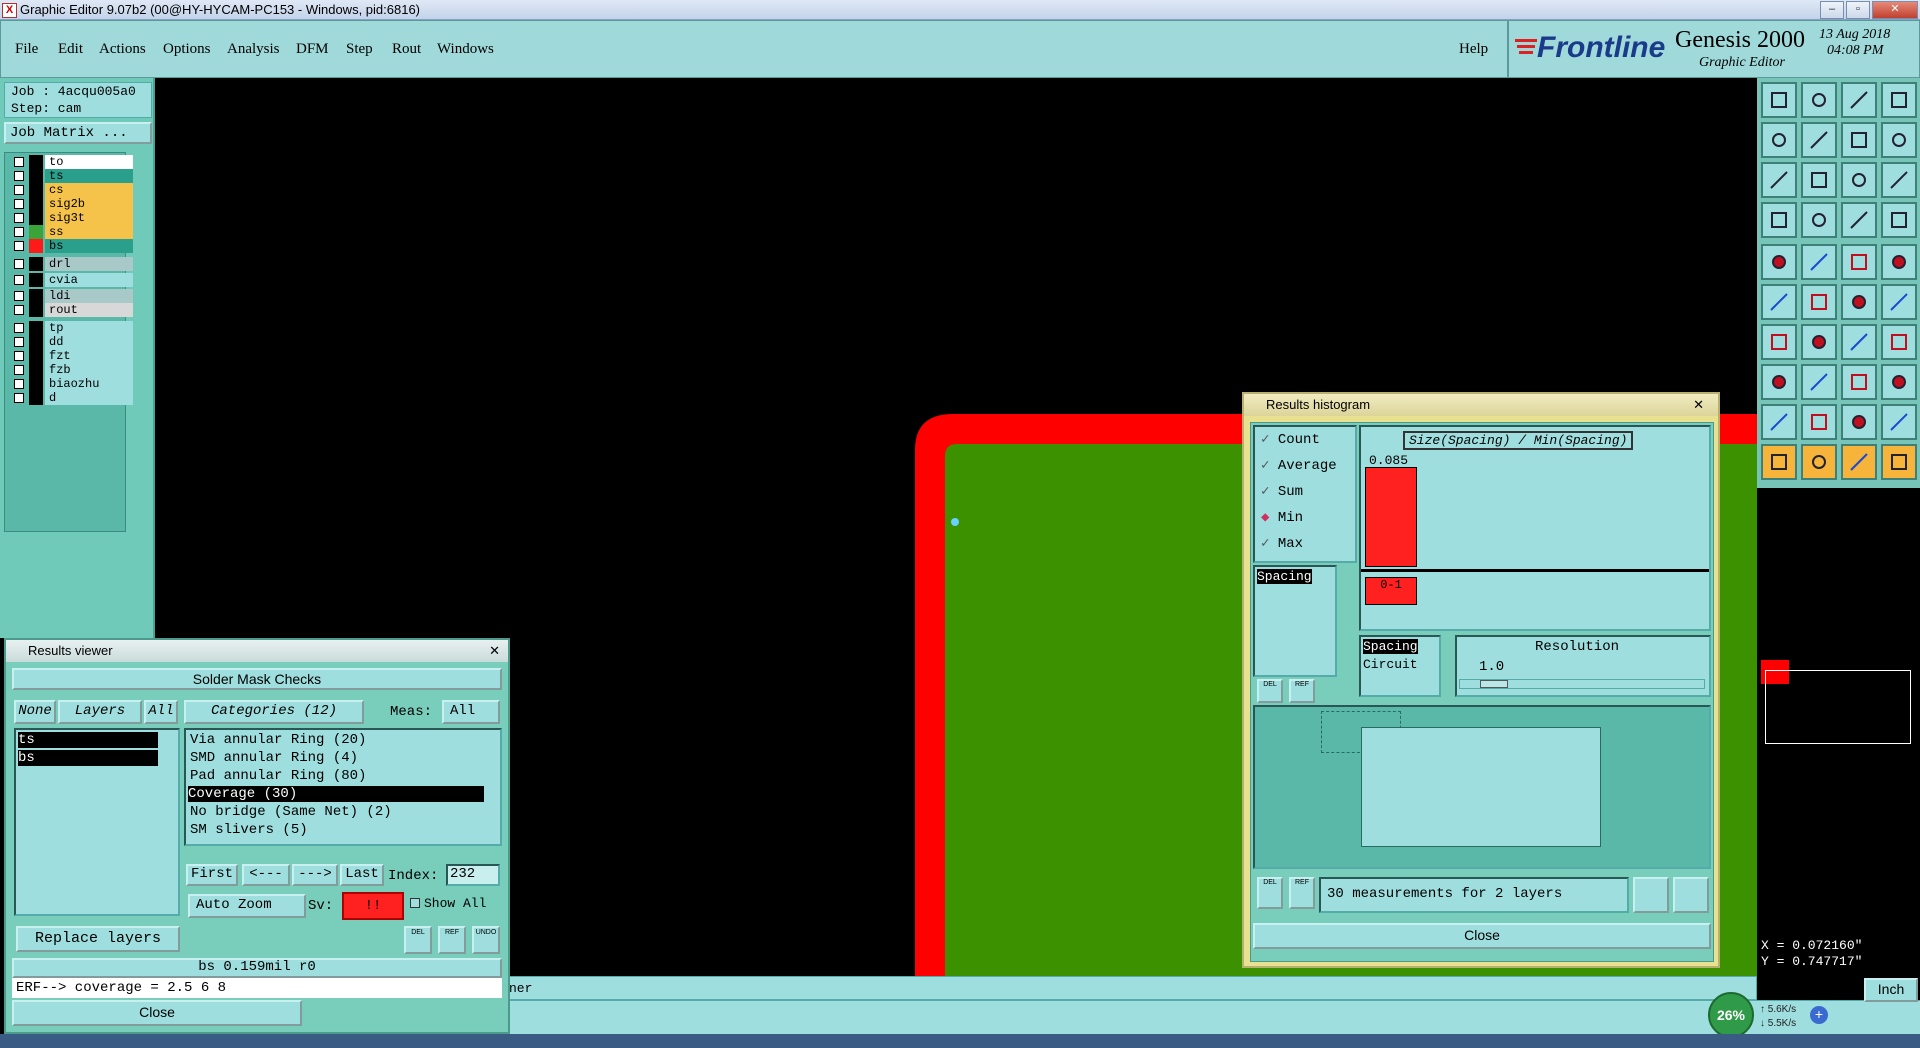 Image resolution: width=1920 pixels, height=1048 pixels. What do you see at coordinates (1899, 382) in the screenshot?
I see `circles-icon` at bounding box center [1899, 382].